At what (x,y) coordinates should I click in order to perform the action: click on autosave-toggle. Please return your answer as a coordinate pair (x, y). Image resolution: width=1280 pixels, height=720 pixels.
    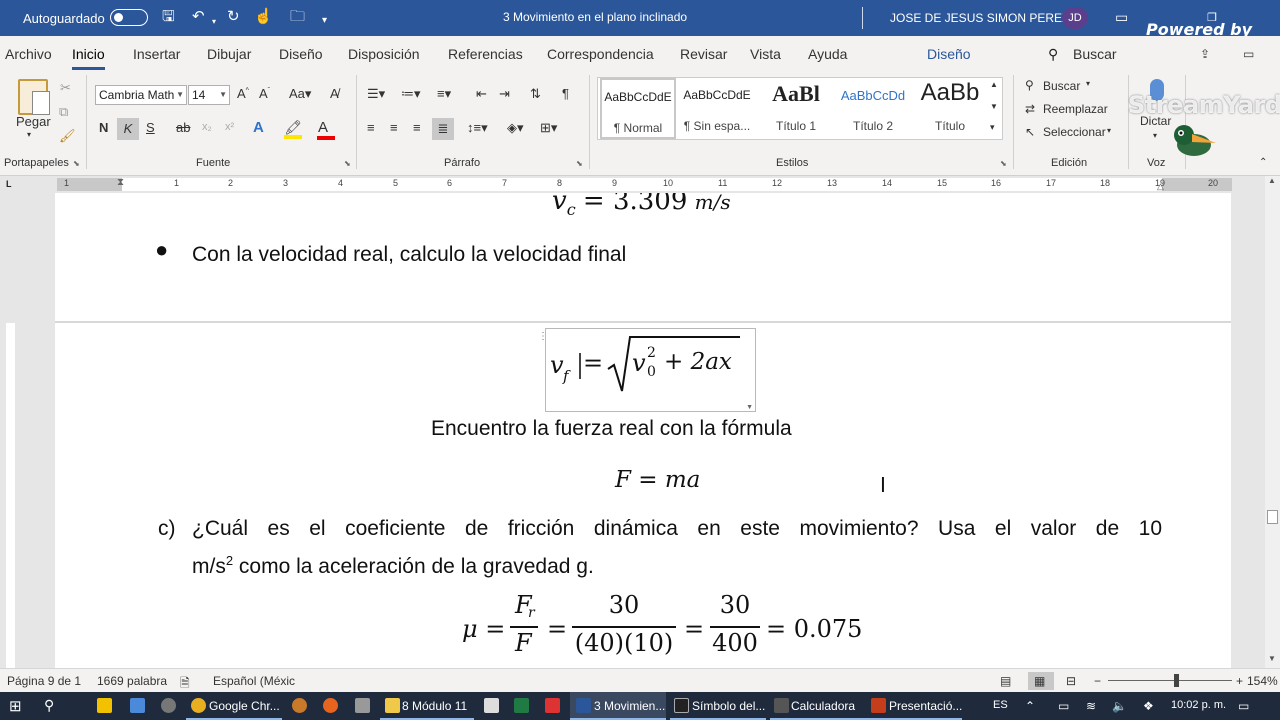
    Looking at the image, I should click on (129, 17).